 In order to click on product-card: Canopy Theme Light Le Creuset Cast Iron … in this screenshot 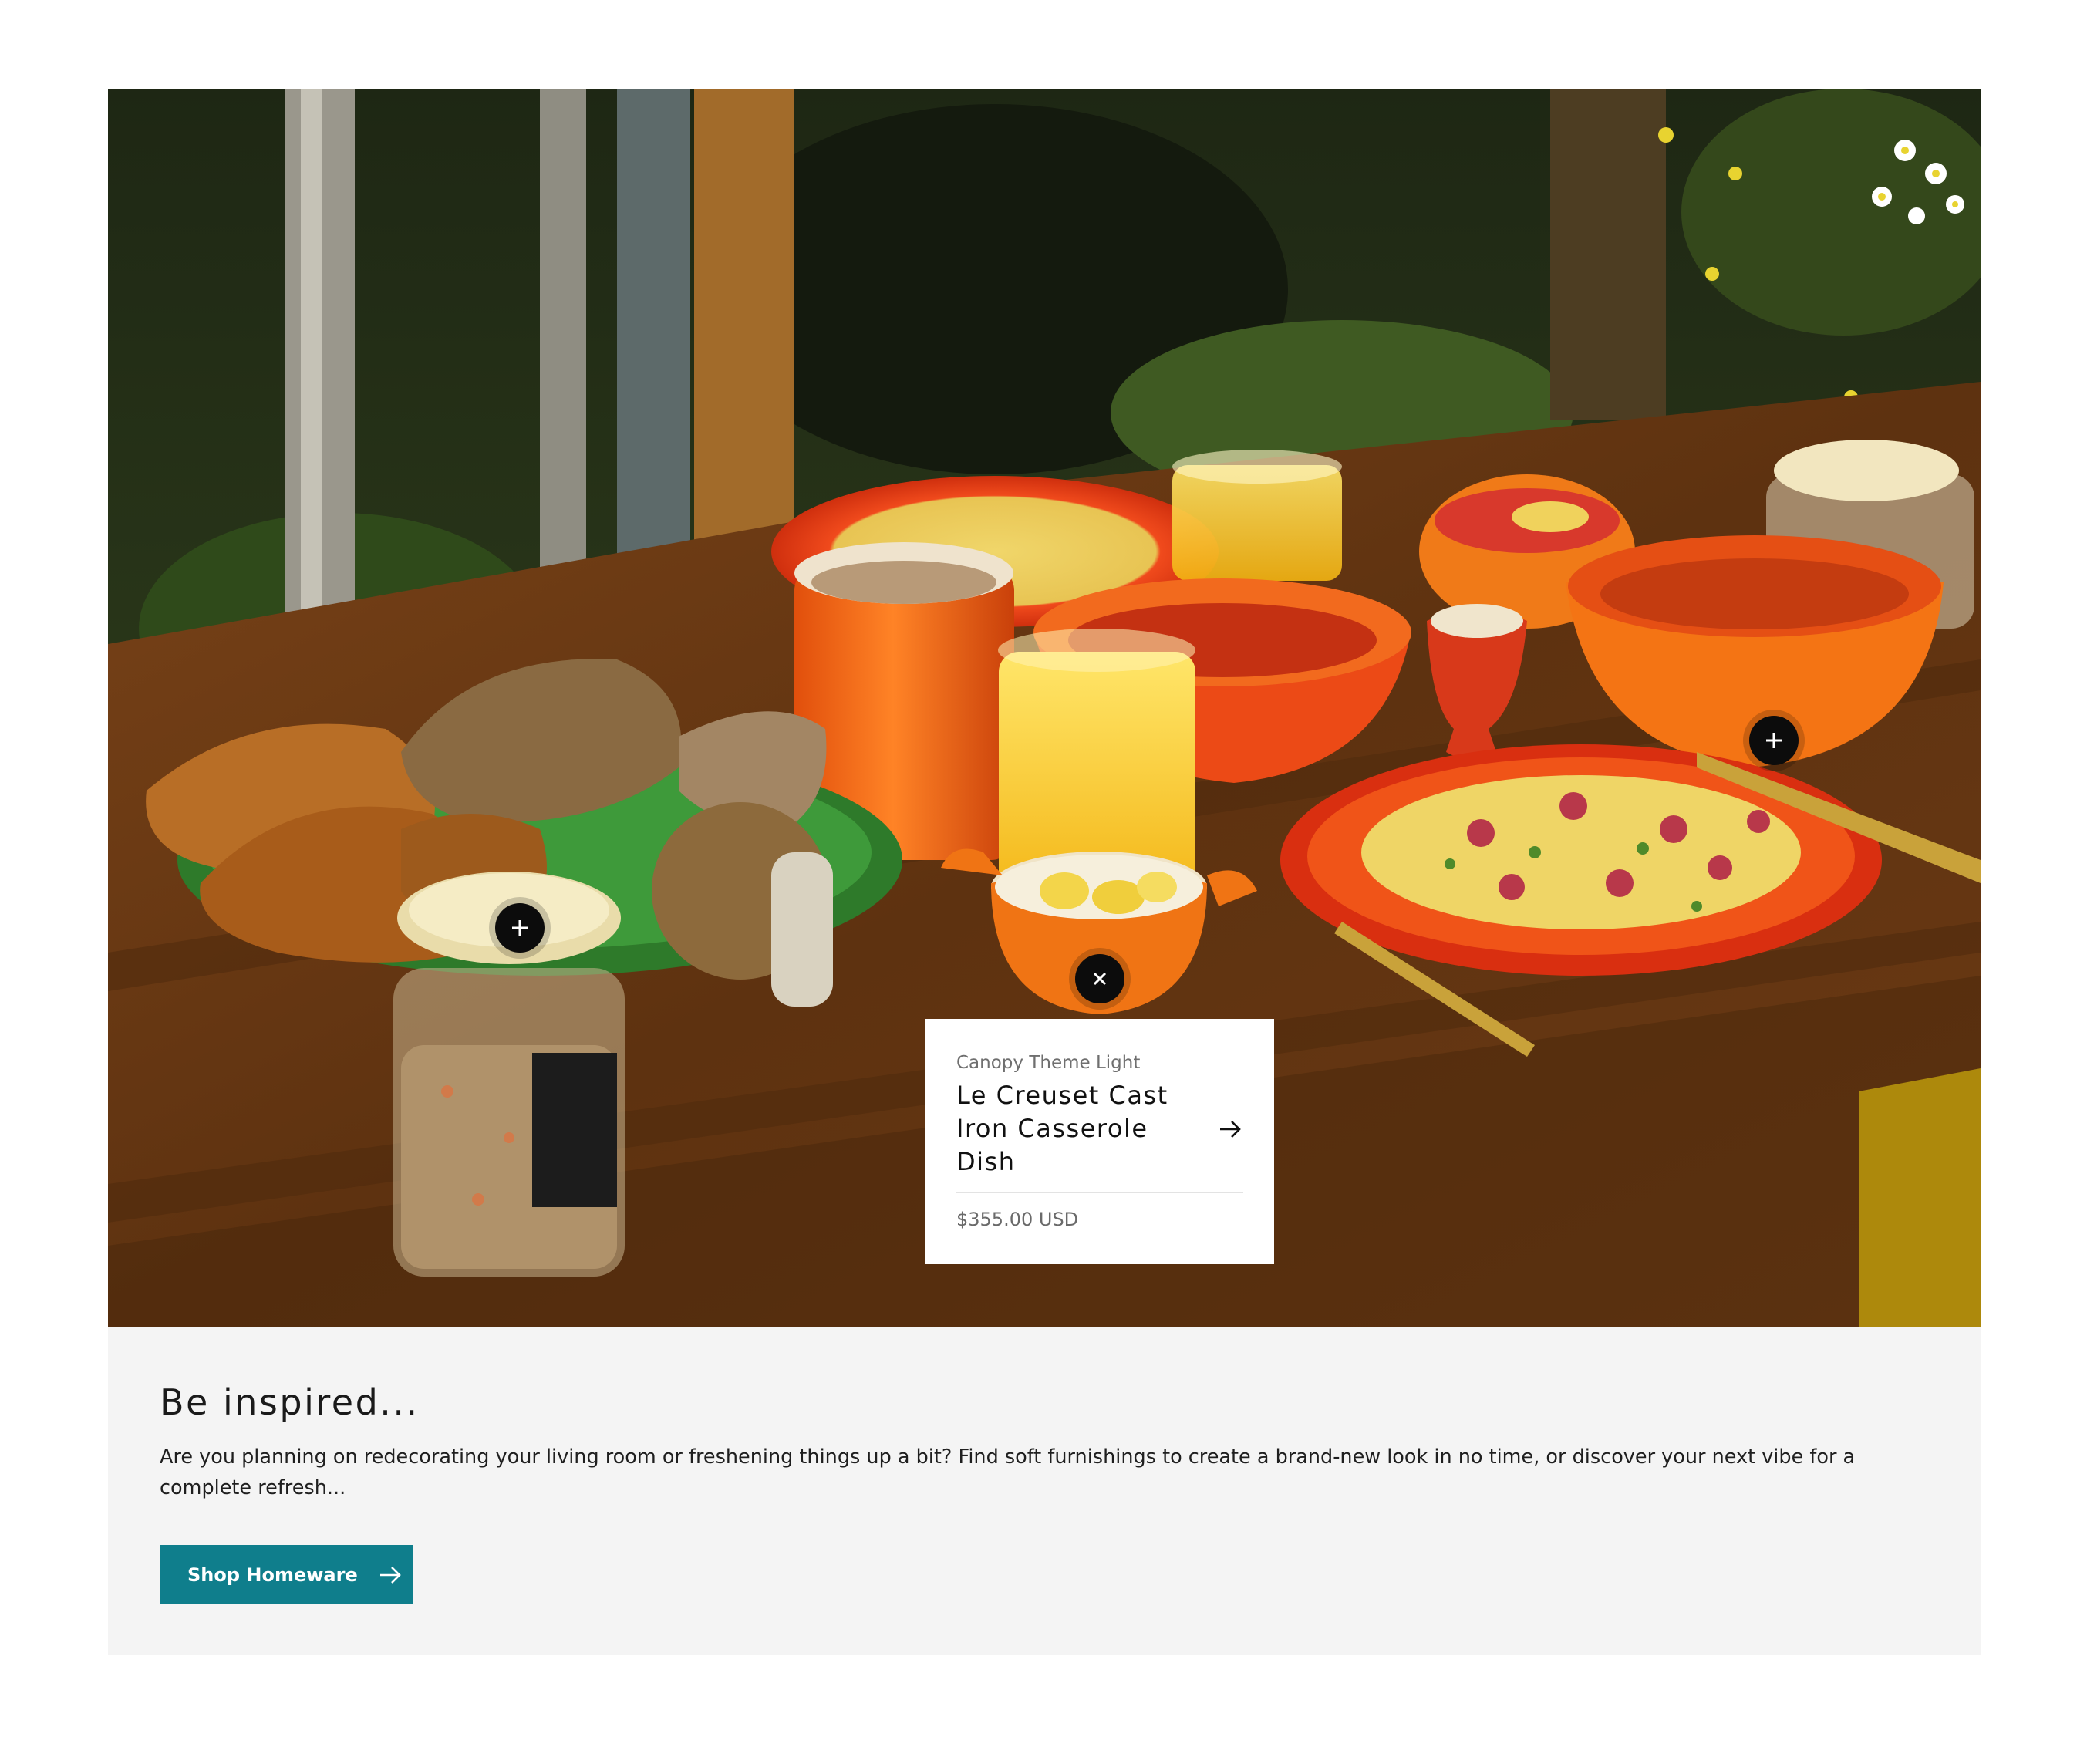, I will do `click(1099, 1142)`.